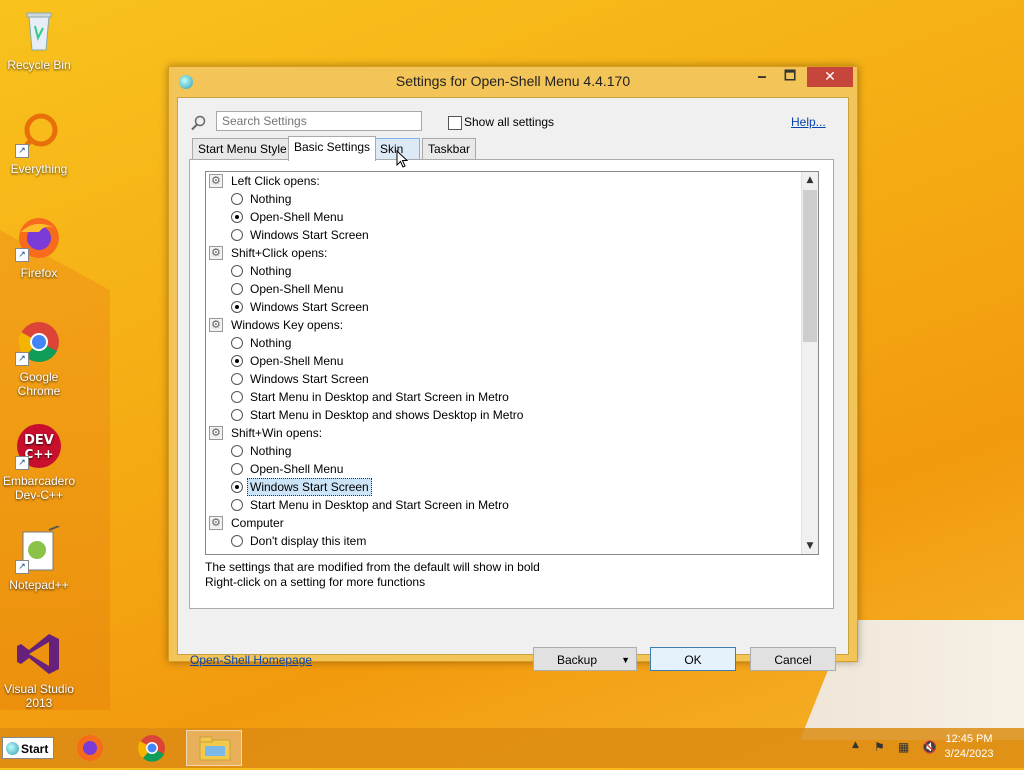 The image size is (1024, 770). Describe the element at coordinates (275, 181) in the screenshot. I see `setting-label: Left Click opens:` at that location.